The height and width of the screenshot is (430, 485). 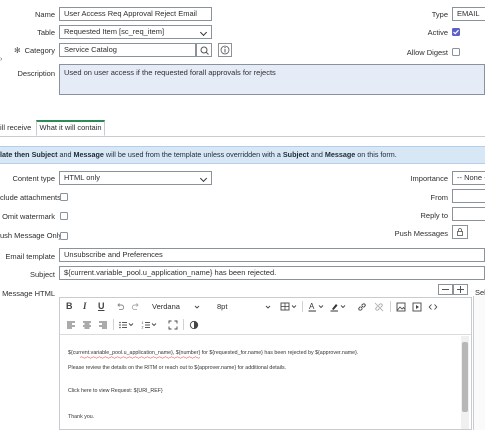 What do you see at coordinates (340, 154) in the screenshot?
I see `banner-message-2: Message` at bounding box center [340, 154].